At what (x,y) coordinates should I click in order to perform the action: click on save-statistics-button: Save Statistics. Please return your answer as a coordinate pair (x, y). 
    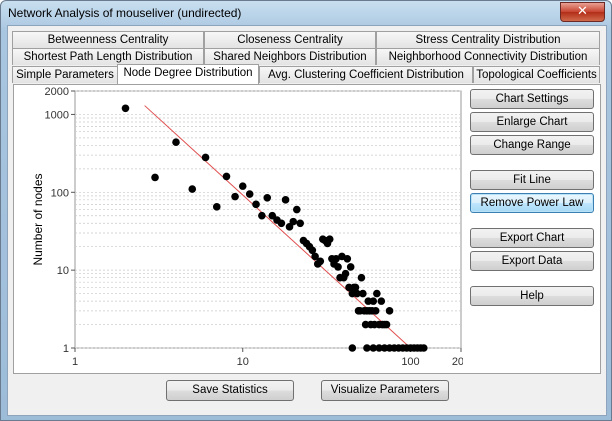
    Looking at the image, I should click on (230, 390).